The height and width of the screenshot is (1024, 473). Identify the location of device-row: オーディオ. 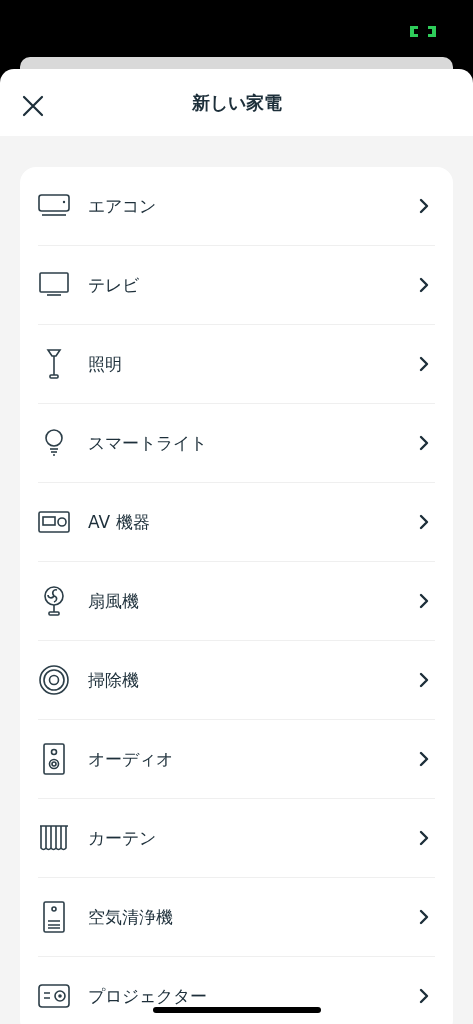
(236, 759).